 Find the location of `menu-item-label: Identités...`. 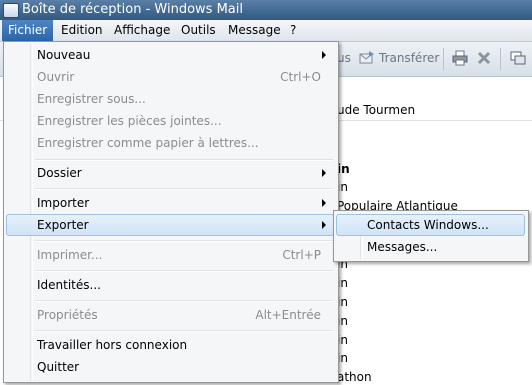

menu-item-label: Identités... is located at coordinates (69, 285).